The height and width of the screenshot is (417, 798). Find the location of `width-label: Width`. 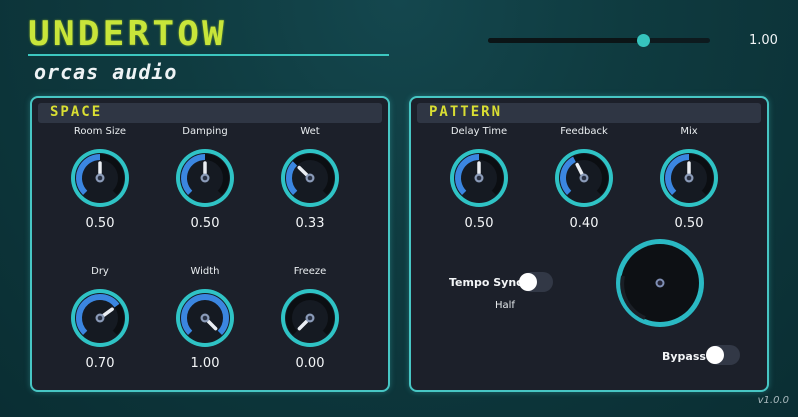

width-label: Width is located at coordinates (205, 271).